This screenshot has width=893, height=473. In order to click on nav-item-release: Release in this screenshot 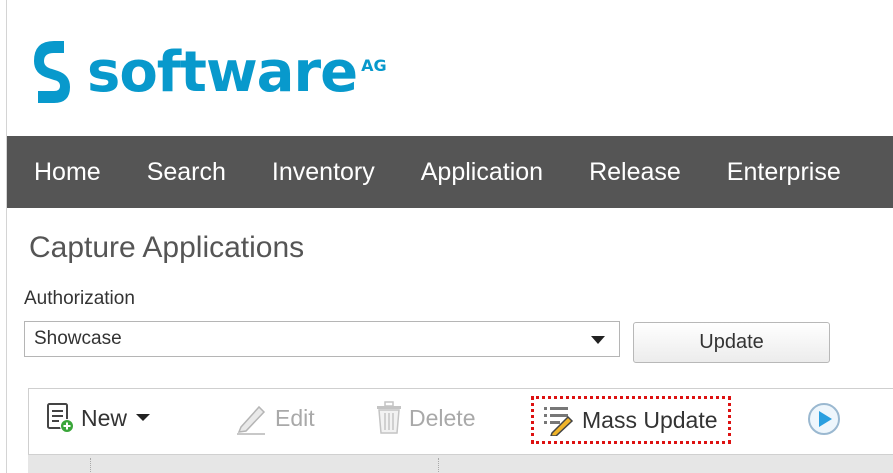, I will do `click(635, 172)`.